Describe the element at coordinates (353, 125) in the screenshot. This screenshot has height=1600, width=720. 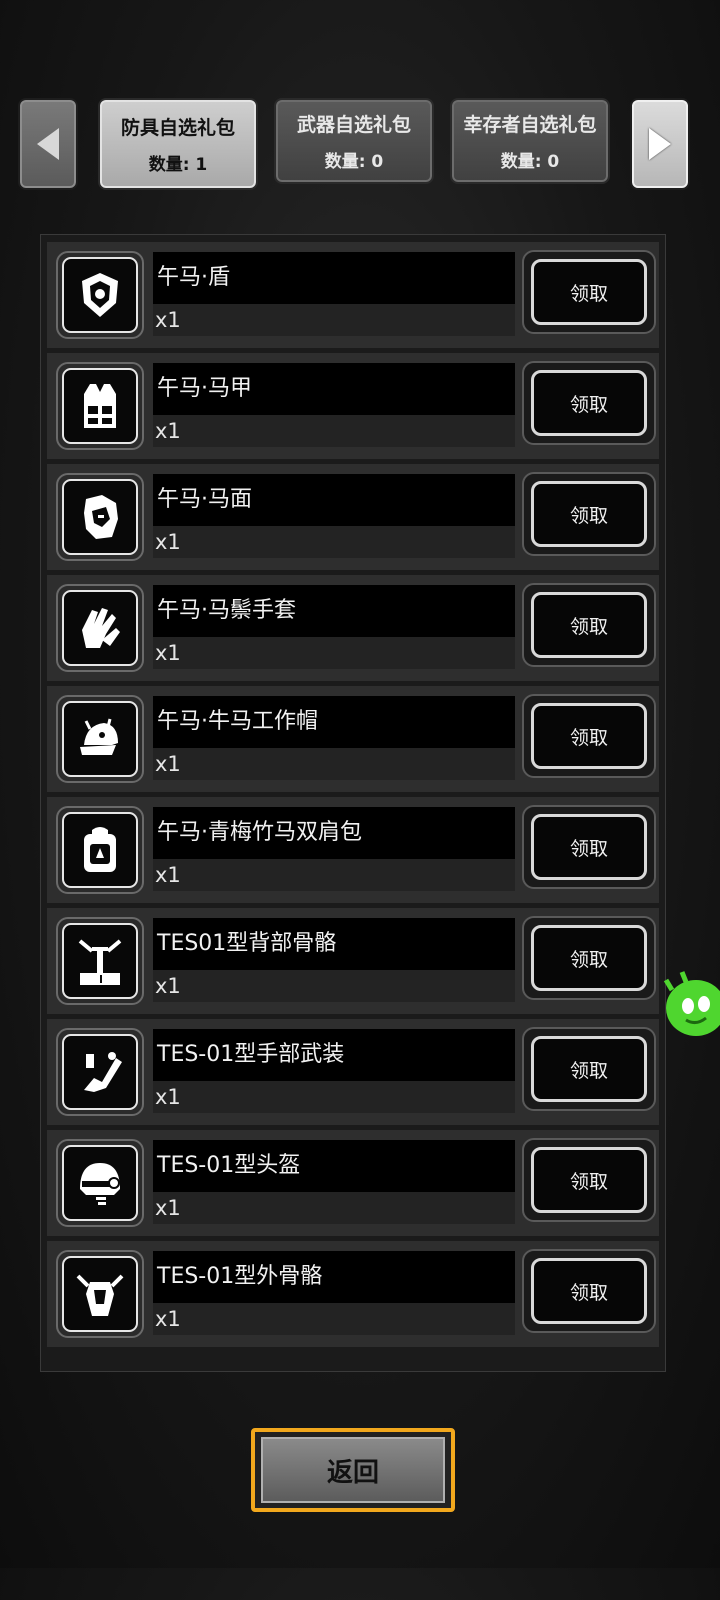
I see `tab-title: 武器自选礼包` at that location.